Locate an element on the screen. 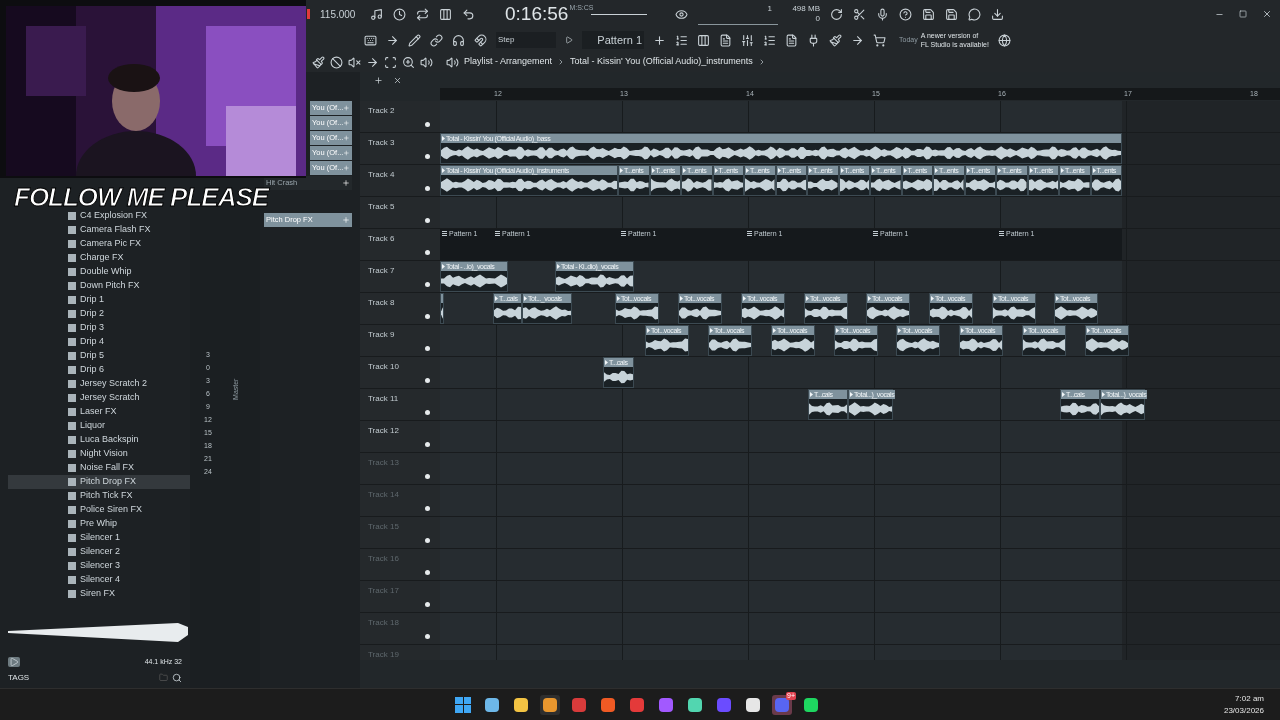 The width and height of the screenshot is (1280, 720). refresh-icon is located at coordinates (836, 14).